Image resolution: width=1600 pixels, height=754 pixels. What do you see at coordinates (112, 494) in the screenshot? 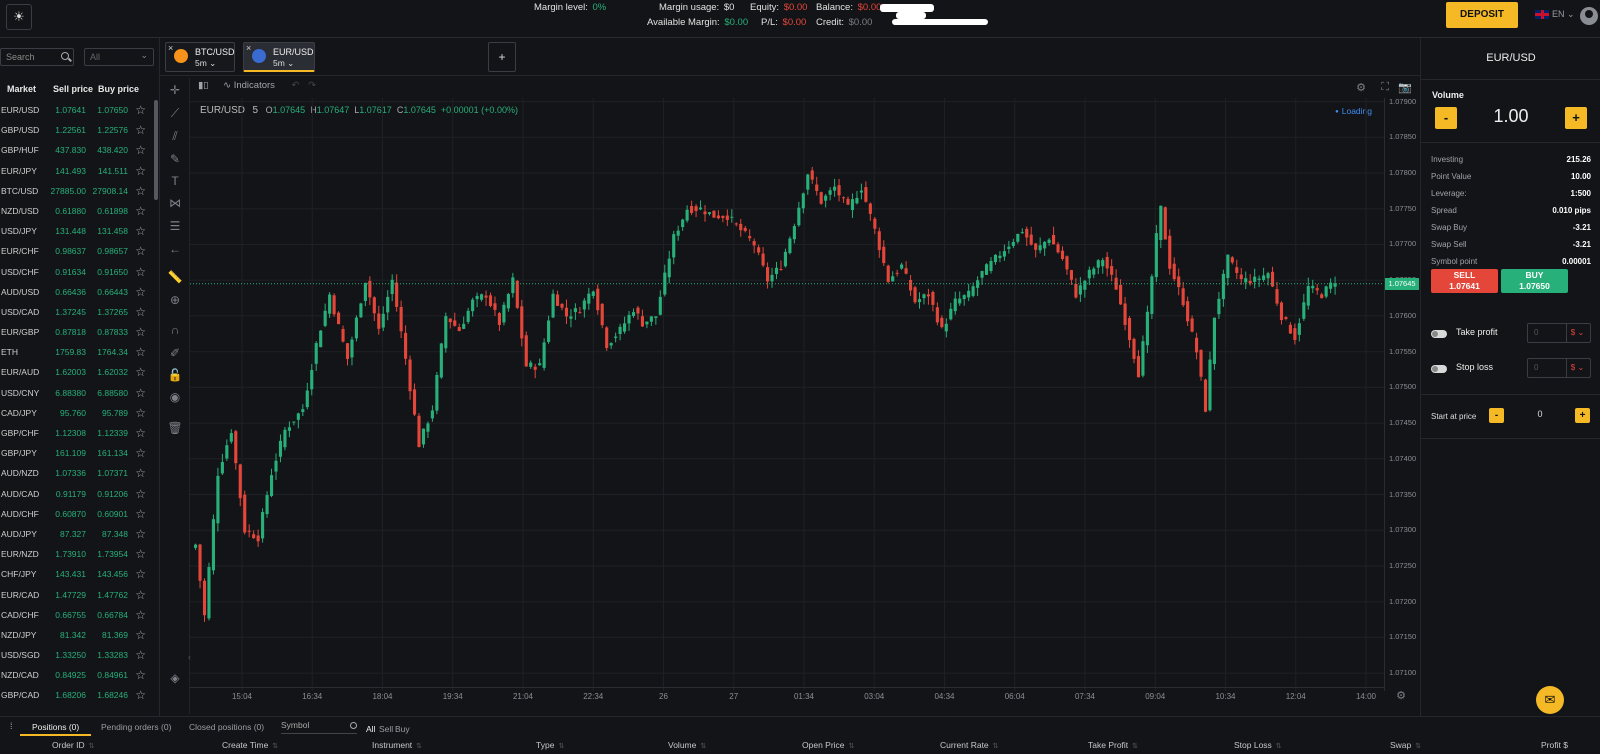
I see `market-buy-price: 0.91206` at bounding box center [112, 494].